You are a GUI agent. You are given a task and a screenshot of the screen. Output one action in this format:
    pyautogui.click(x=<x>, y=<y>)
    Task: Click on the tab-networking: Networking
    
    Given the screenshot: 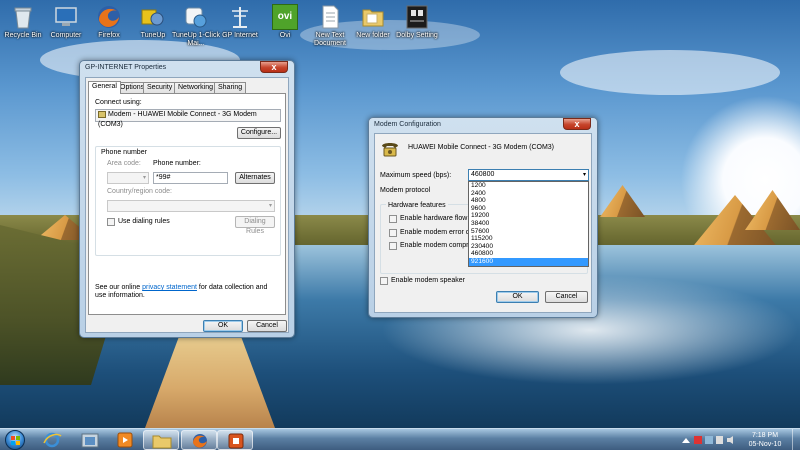 What is the action you would take?
    pyautogui.click(x=196, y=87)
    